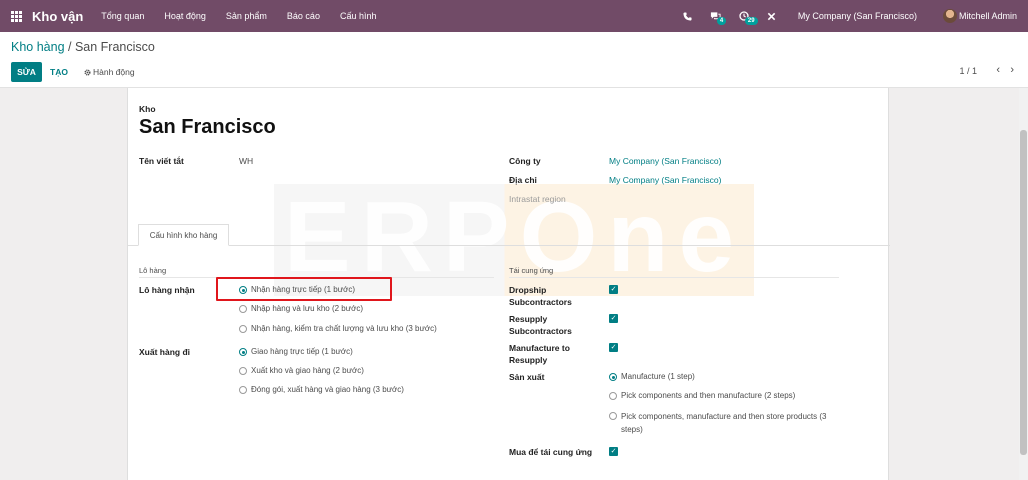  I want to click on record-kind-label: Kho, so click(147, 109).